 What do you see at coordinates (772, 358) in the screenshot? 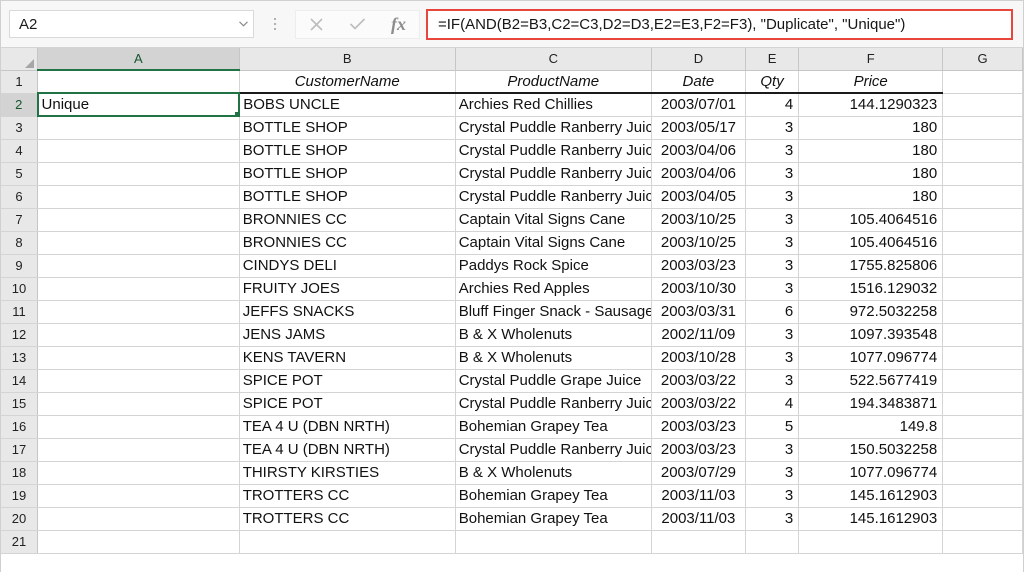
I see `cell-E13: 3` at bounding box center [772, 358].